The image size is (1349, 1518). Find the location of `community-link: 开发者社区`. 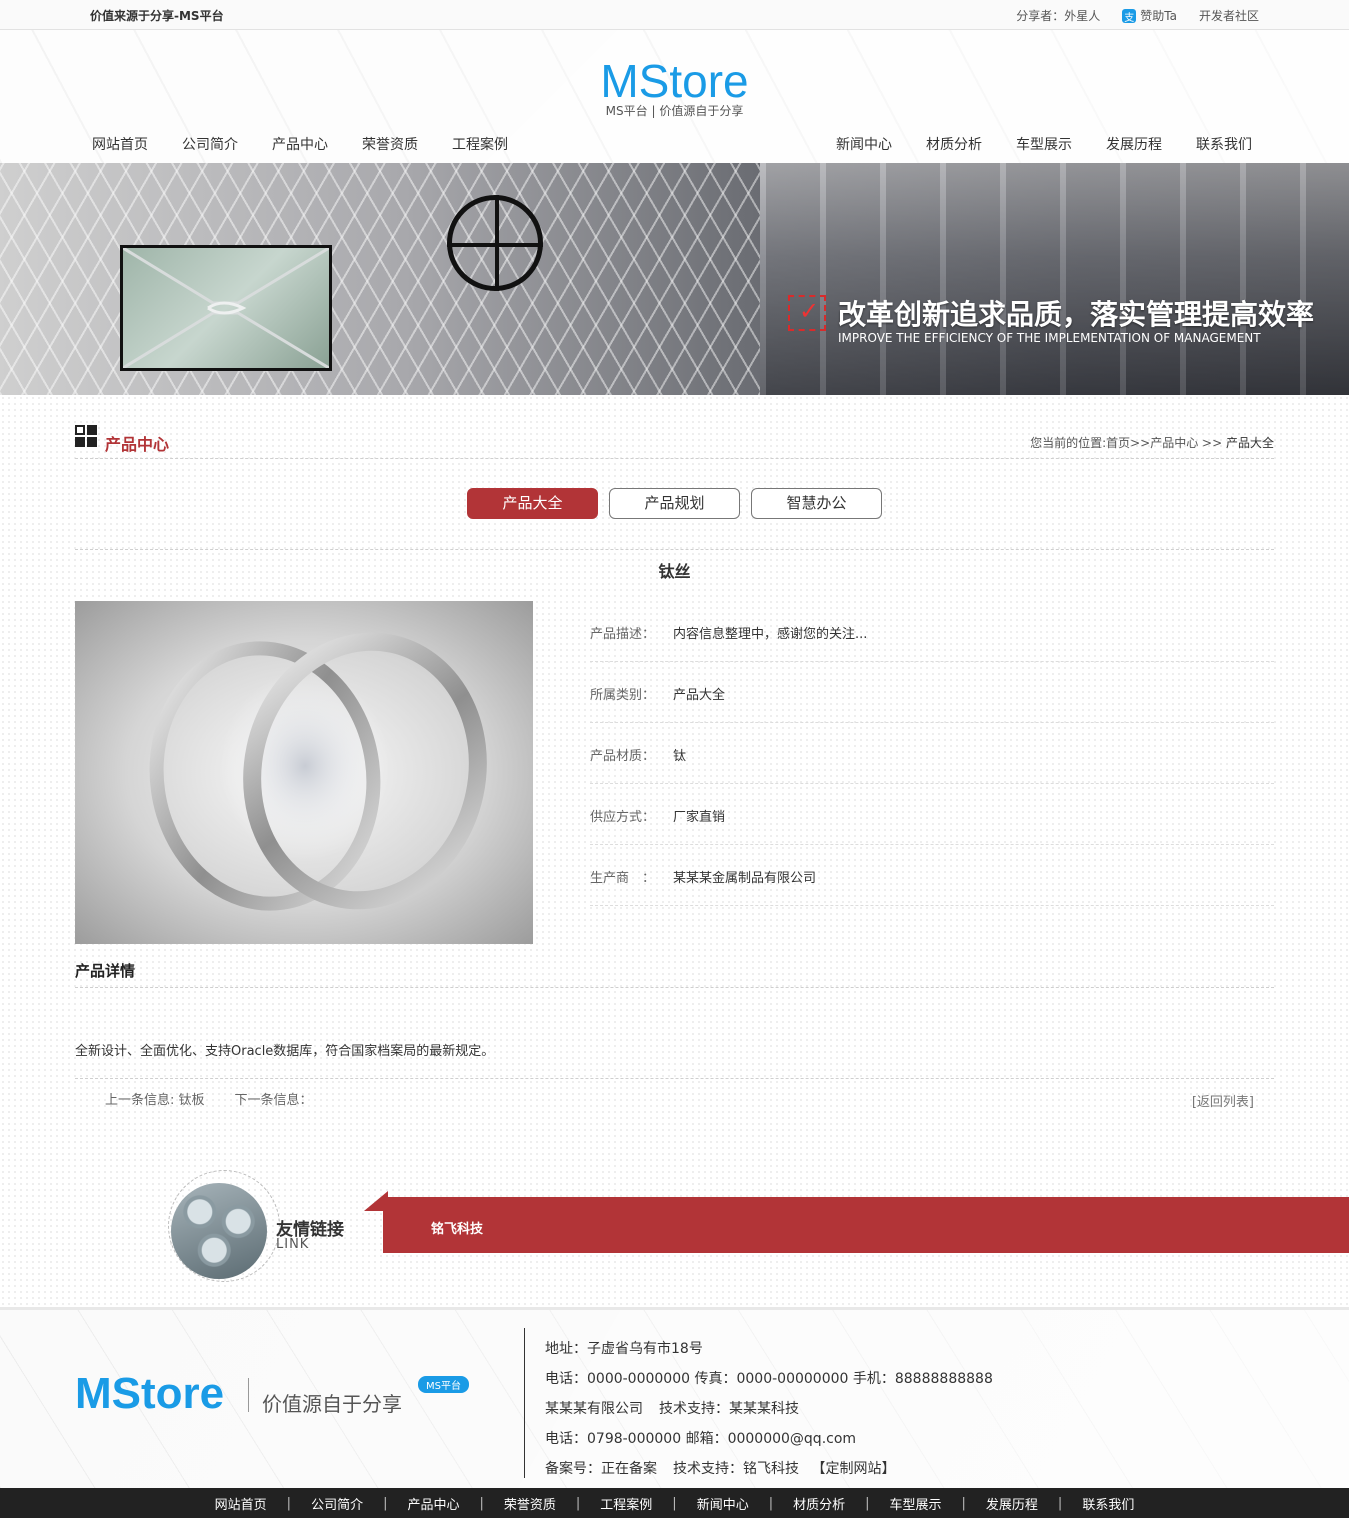

community-link: 开发者社区 is located at coordinates (1229, 15).